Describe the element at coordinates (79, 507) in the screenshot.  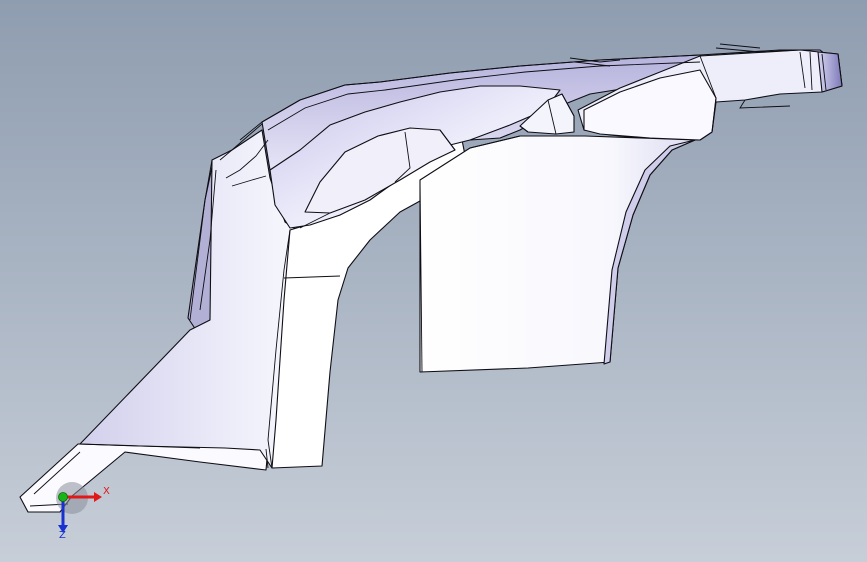
I see `coordinate-triad` at that location.